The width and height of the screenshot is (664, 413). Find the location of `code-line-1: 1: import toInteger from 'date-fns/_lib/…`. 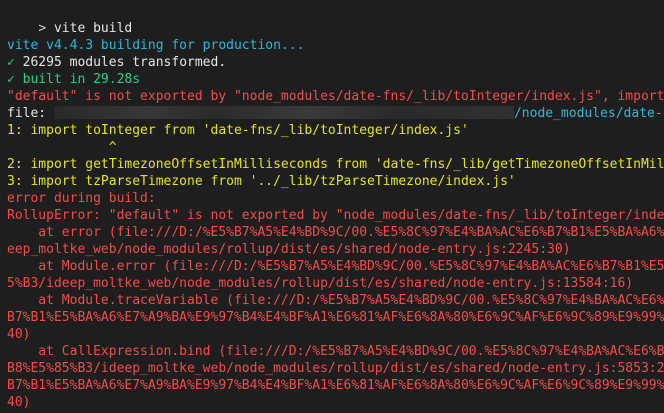

code-line-1: 1: import toInteger from 'date-fns/_lib/… is located at coordinates (238, 130).